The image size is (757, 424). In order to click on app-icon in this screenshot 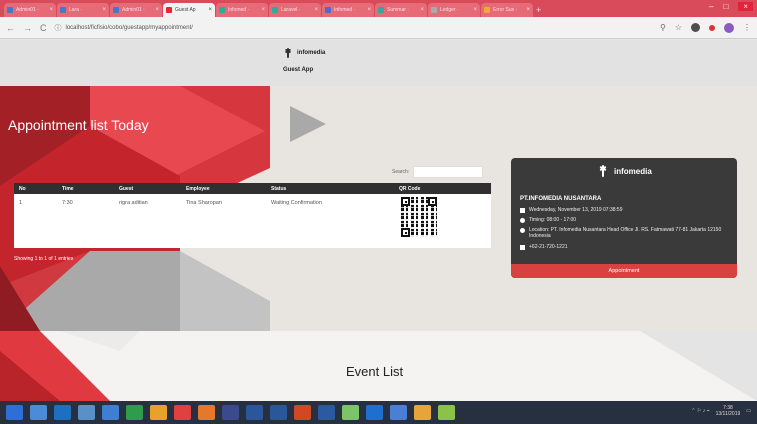, I will do `click(398, 412)`.